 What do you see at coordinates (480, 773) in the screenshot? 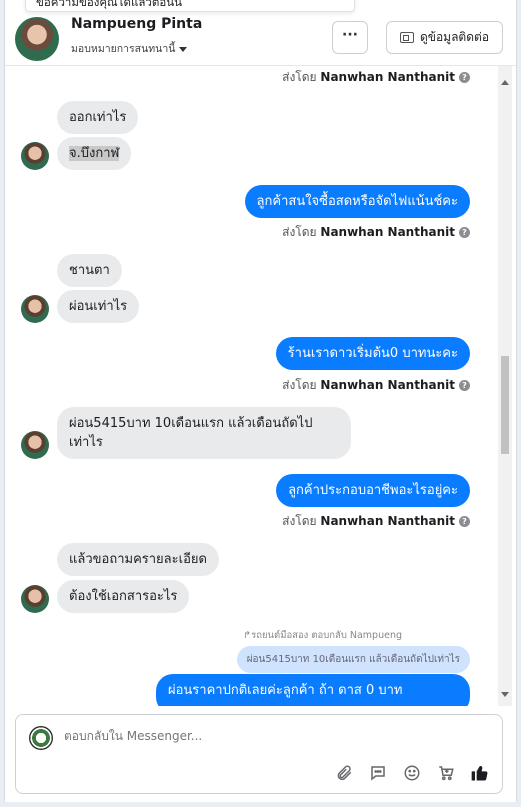
I see `like-icon` at bounding box center [480, 773].